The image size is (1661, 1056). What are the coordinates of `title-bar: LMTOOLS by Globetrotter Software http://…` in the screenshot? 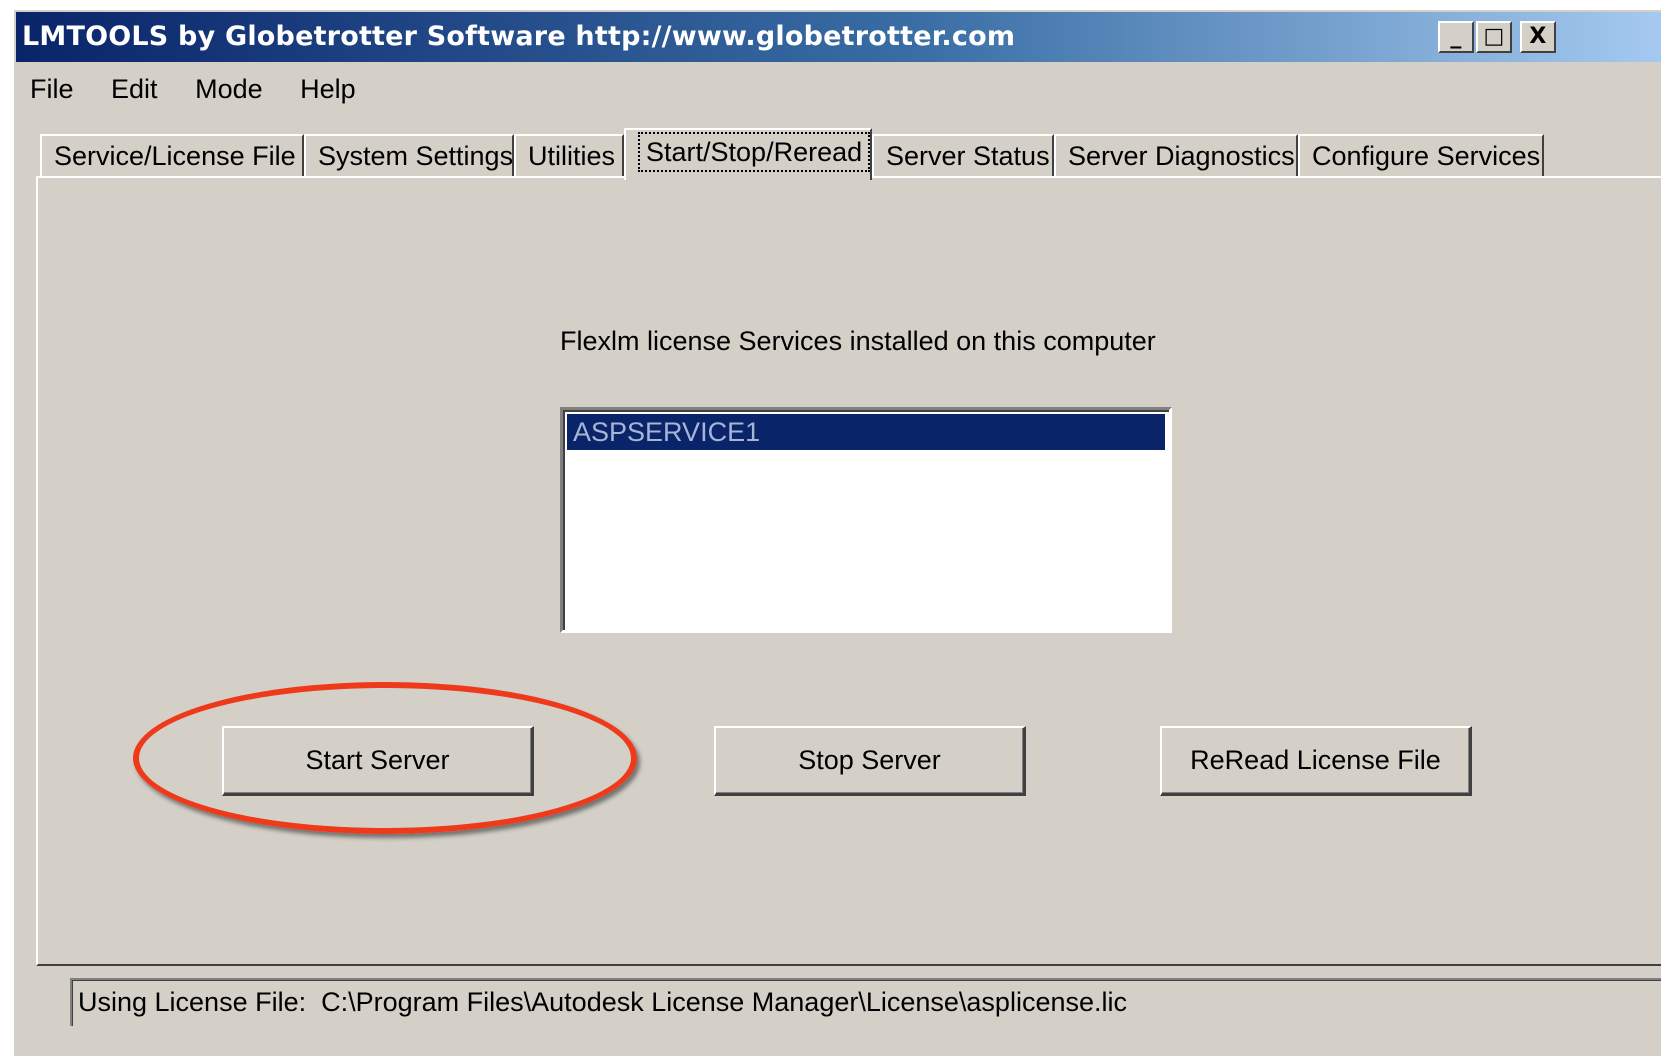 It's located at (838, 37).